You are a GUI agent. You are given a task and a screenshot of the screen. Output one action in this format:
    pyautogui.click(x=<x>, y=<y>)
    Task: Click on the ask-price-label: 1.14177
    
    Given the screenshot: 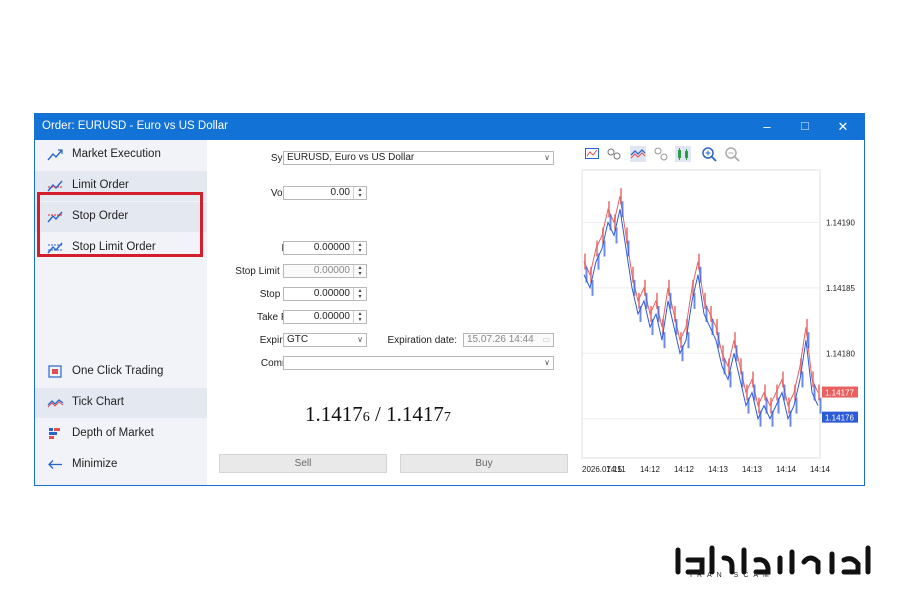 What is the action you would take?
    pyautogui.click(x=839, y=393)
    